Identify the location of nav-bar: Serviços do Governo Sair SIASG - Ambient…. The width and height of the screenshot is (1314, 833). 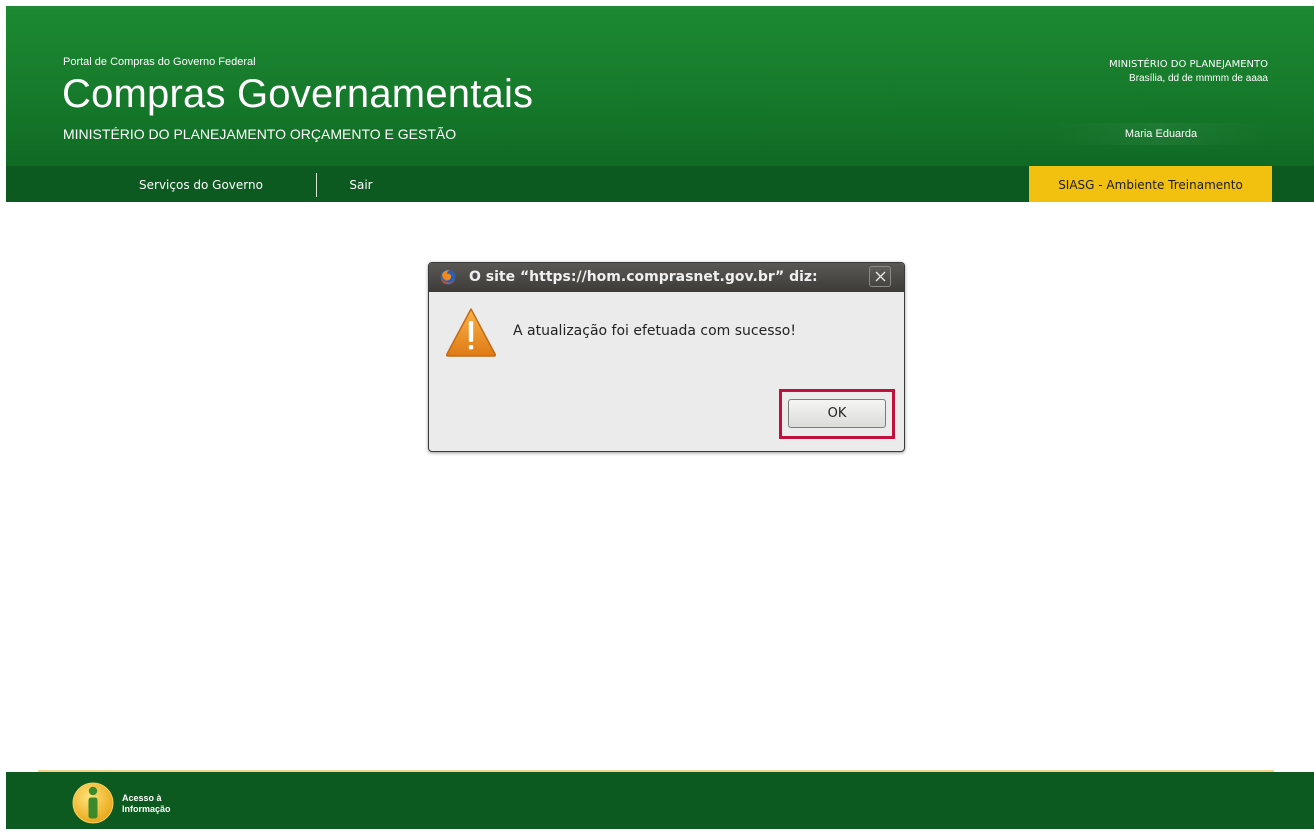
(660, 184).